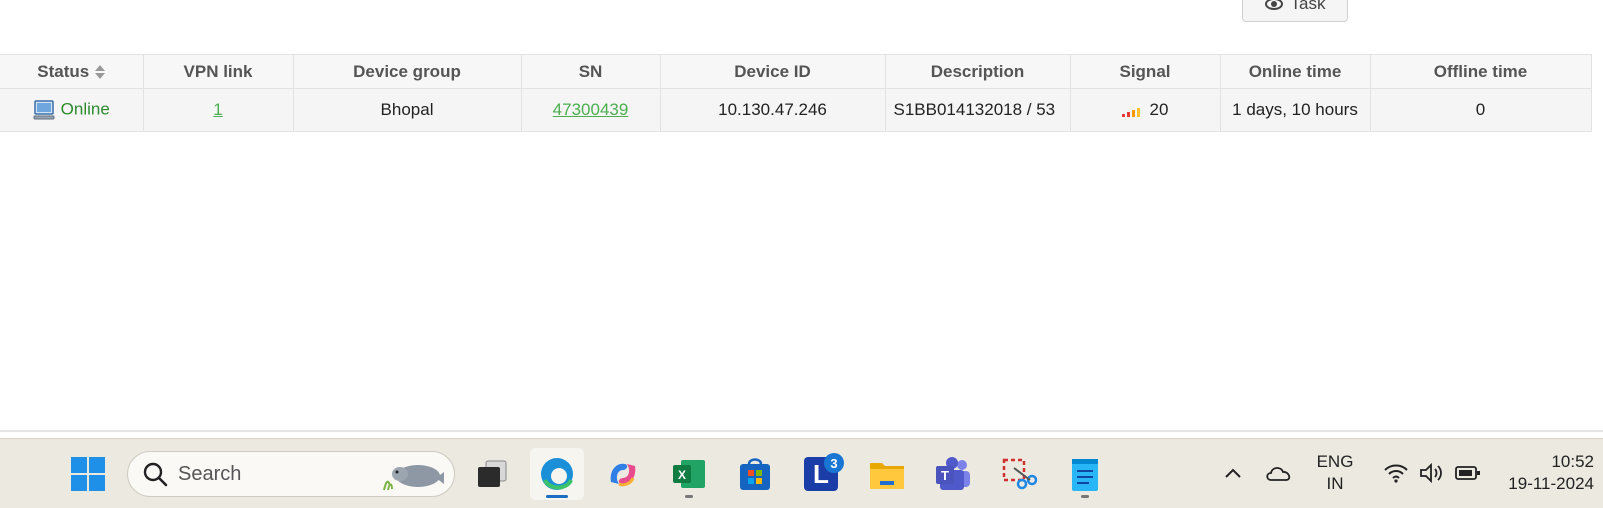 The image size is (1603, 508). What do you see at coordinates (210, 473) in the screenshot?
I see `search-placeholder: Search` at bounding box center [210, 473].